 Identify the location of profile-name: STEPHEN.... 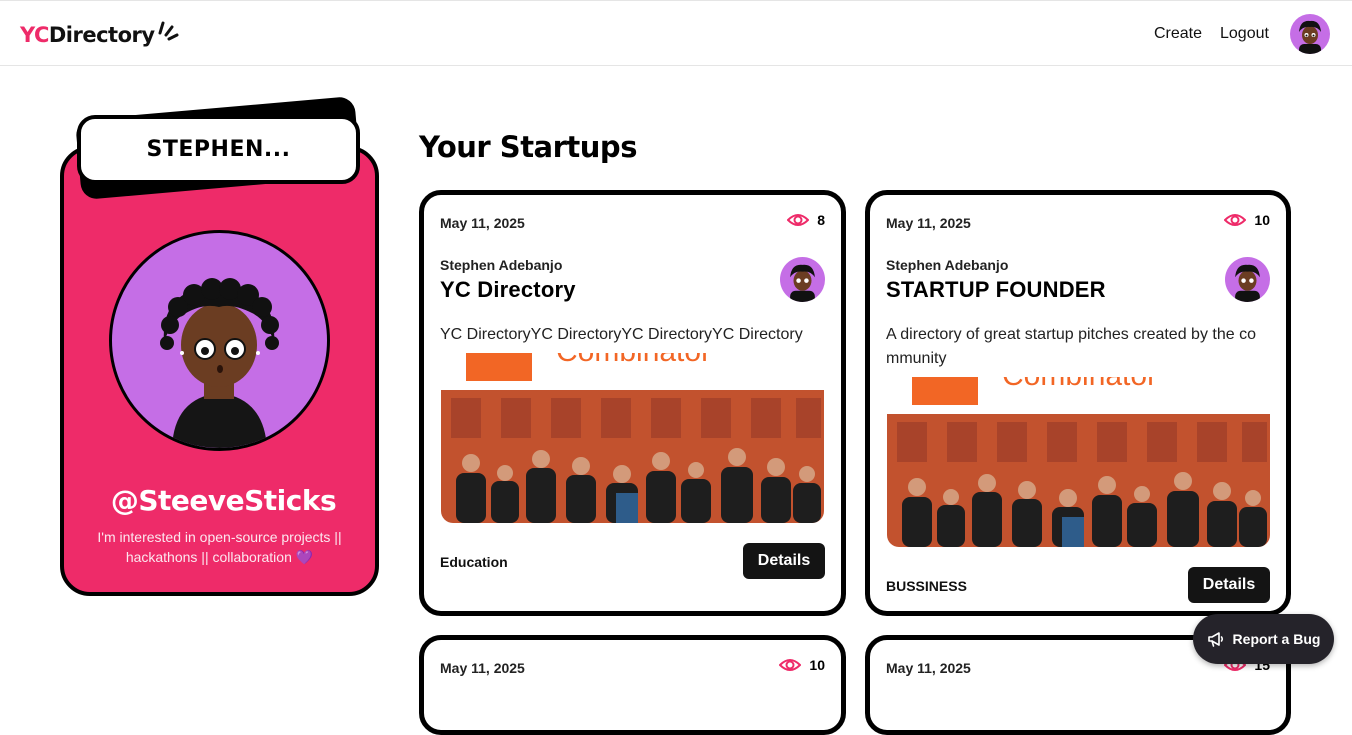
(218, 149).